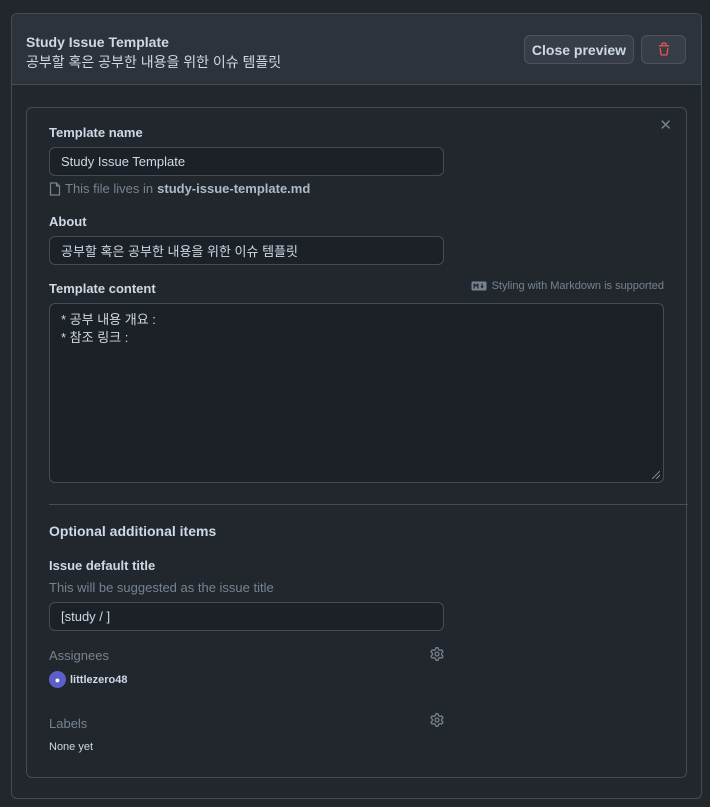 Image resolution: width=710 pixels, height=807 pixels. I want to click on markdown-hint: Styling with Markdown is supported, so click(567, 286).